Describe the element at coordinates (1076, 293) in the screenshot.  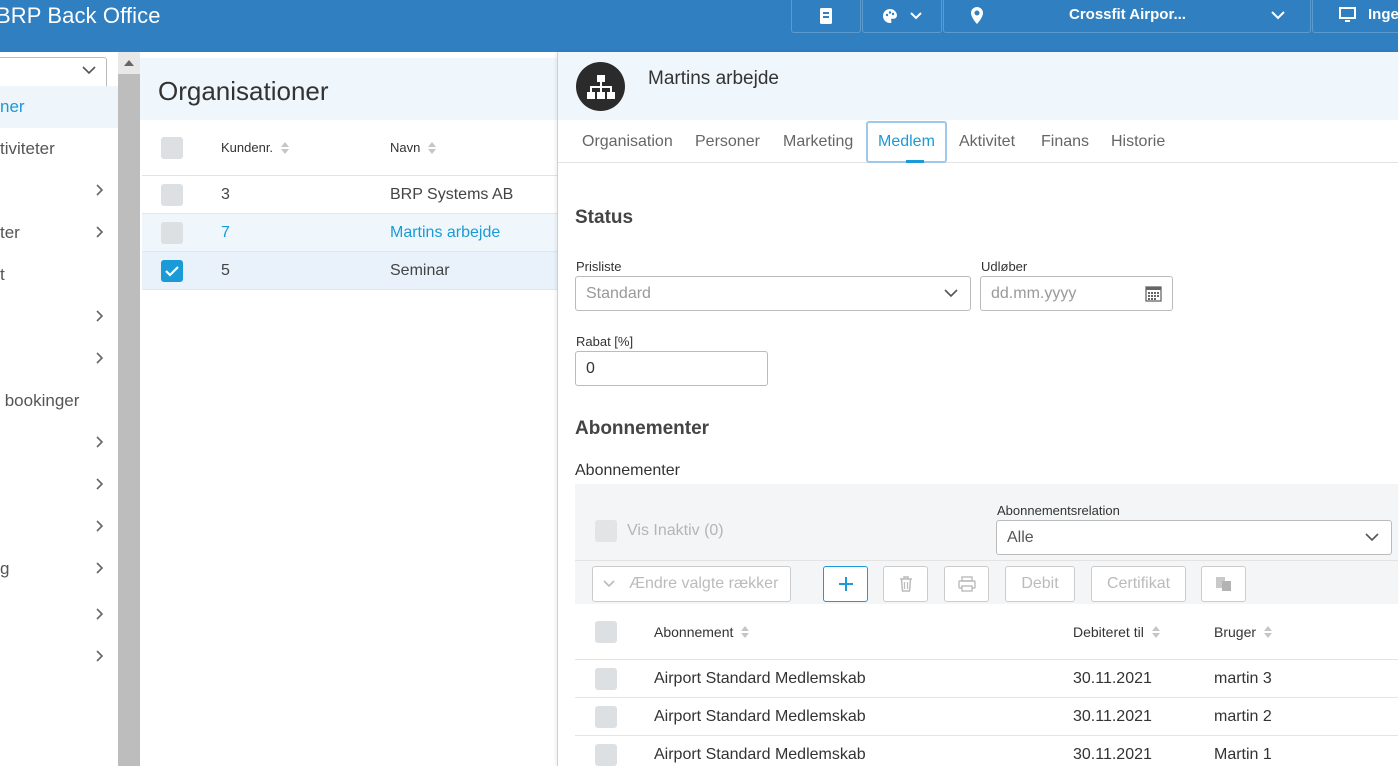
I see `udlober-date-input: dd.mm.yyyy` at that location.